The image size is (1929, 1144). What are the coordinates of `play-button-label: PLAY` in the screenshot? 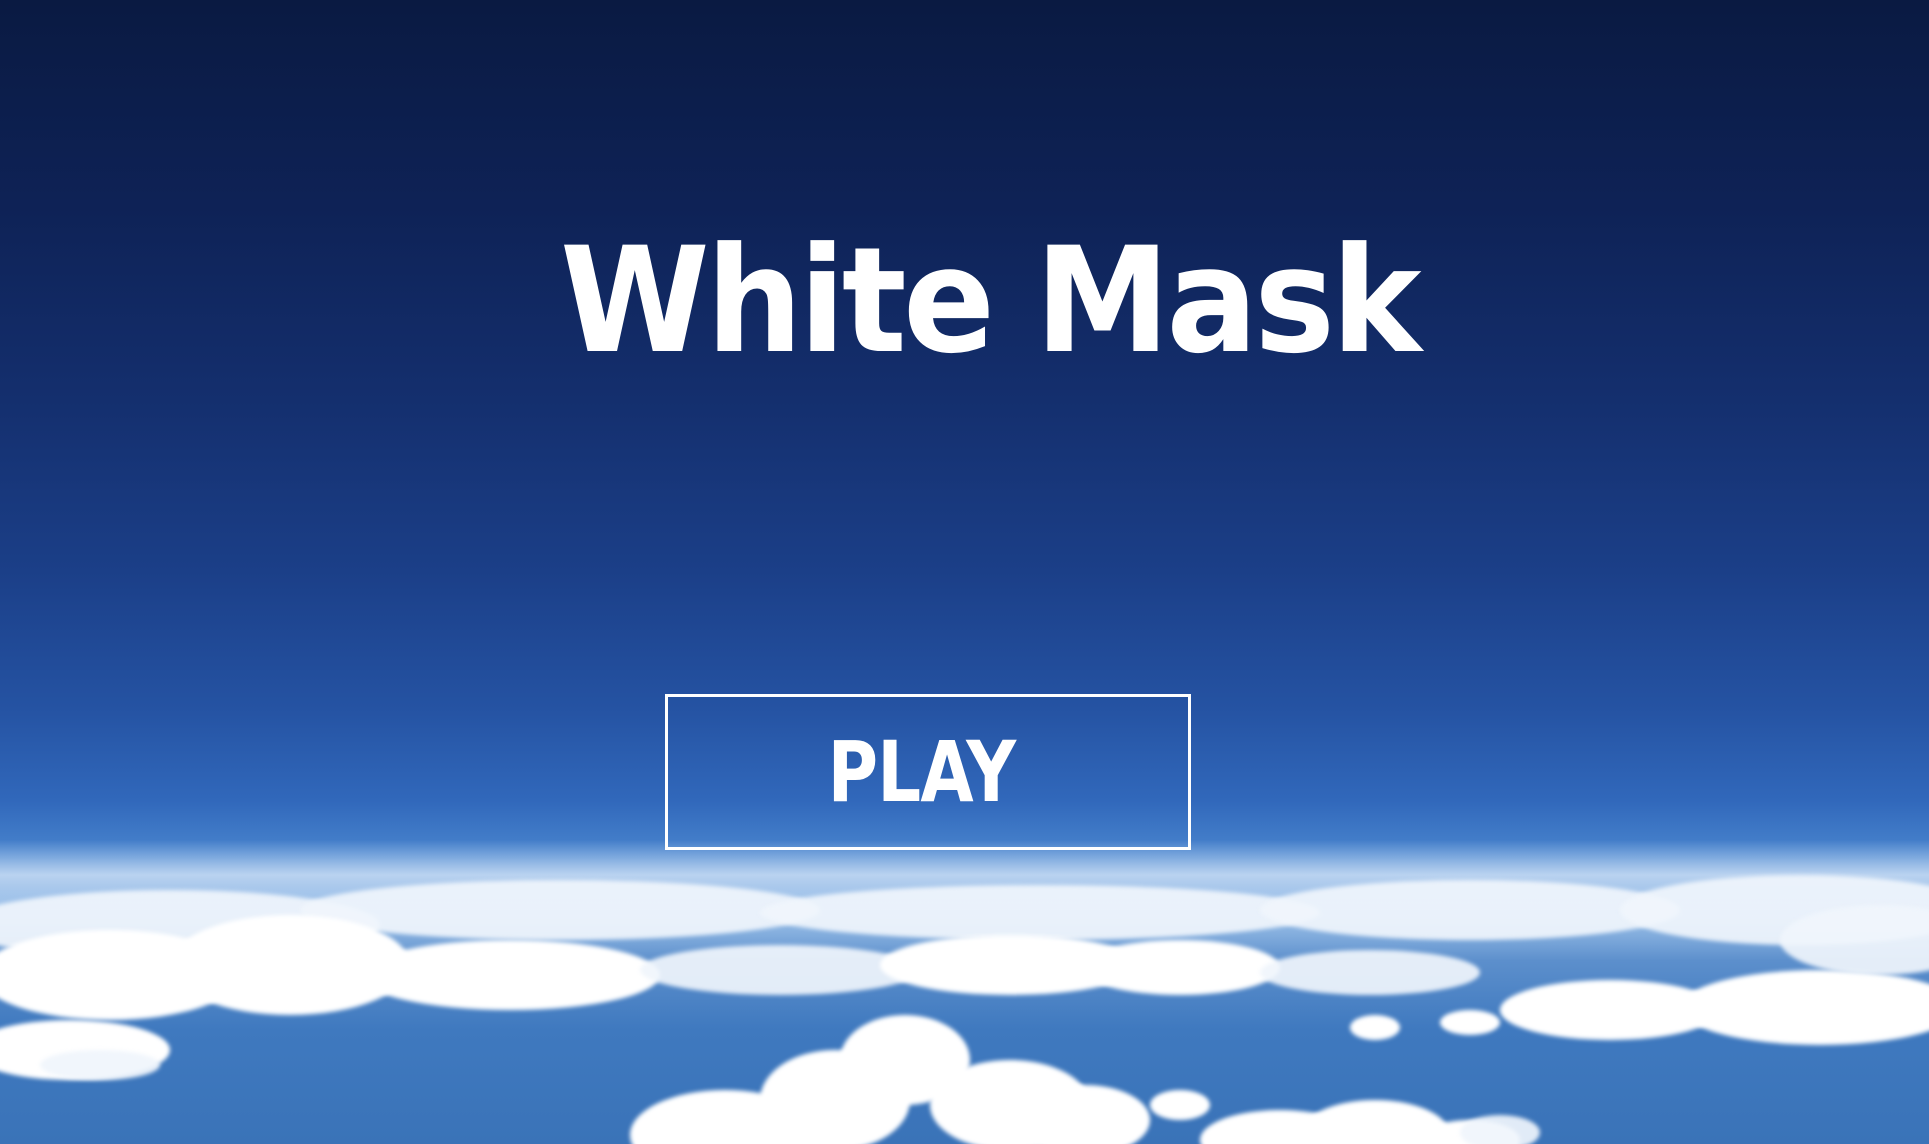 It's located at (921, 772).